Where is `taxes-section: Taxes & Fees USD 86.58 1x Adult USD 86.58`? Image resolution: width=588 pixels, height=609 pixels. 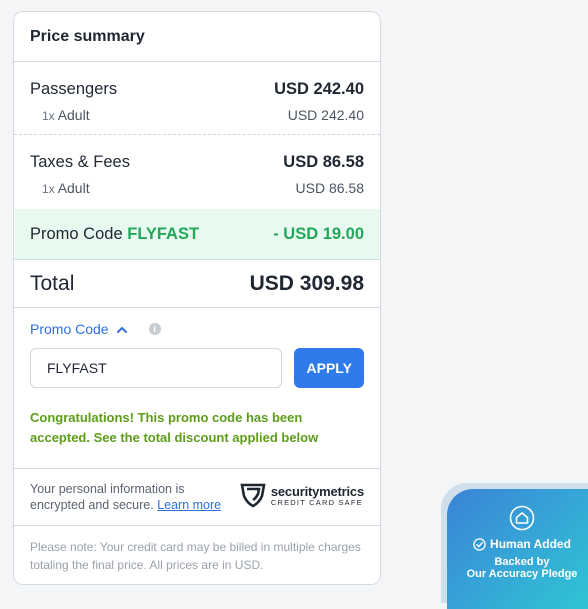
taxes-section: Taxes & Fees USD 86.58 1x Adult USD 86.58 is located at coordinates (197, 172).